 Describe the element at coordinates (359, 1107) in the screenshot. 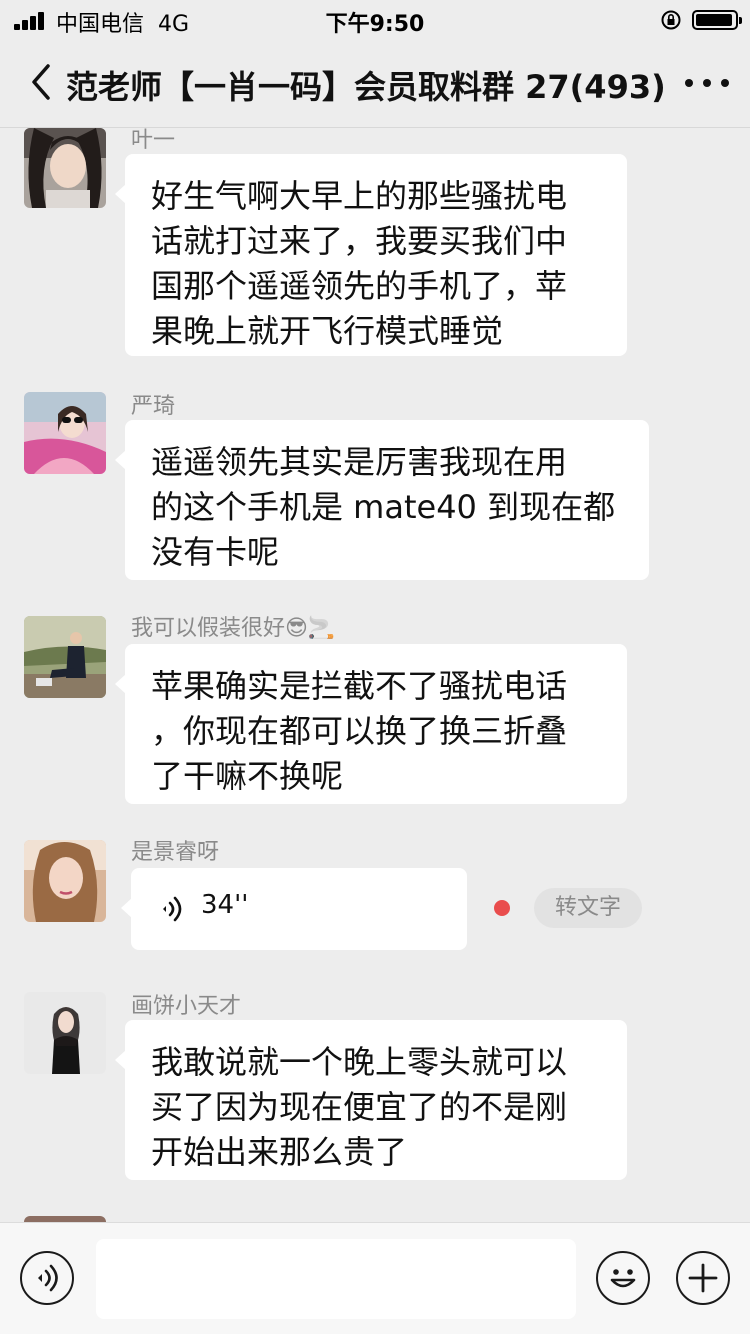

I see `message-line: 买了因为现在便宜了的不是刚` at that location.